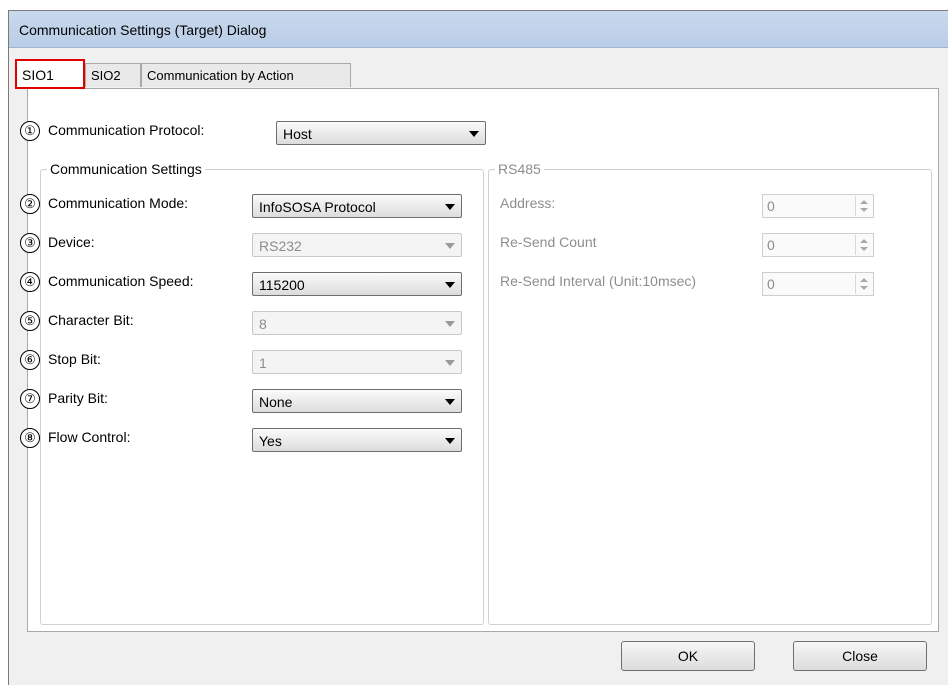 Image resolution: width=948 pixels, height=685 pixels. Describe the element at coordinates (357, 401) in the screenshot. I see `parity-bit-select: None` at that location.